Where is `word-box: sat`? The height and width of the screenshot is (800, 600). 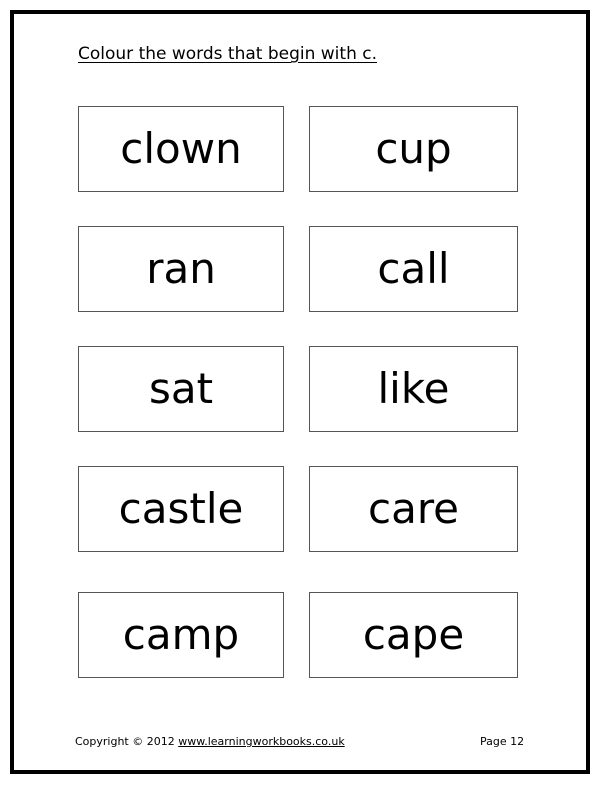
word-box: sat is located at coordinates (181, 389).